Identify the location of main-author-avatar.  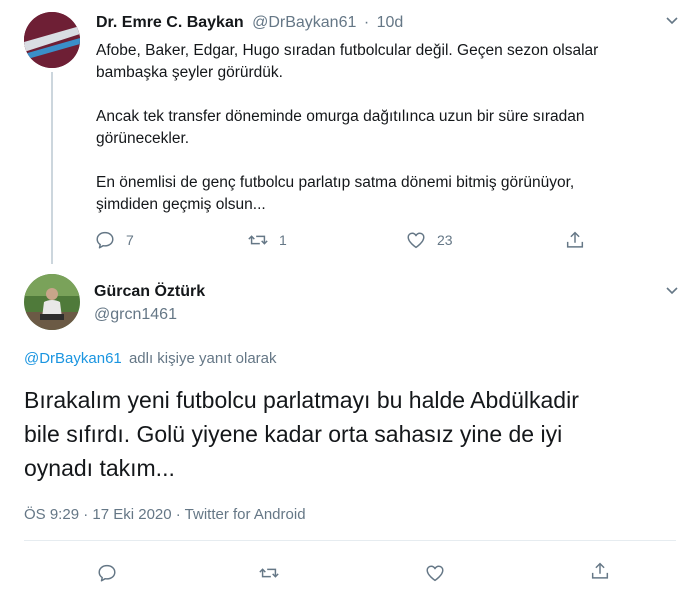
(52, 302).